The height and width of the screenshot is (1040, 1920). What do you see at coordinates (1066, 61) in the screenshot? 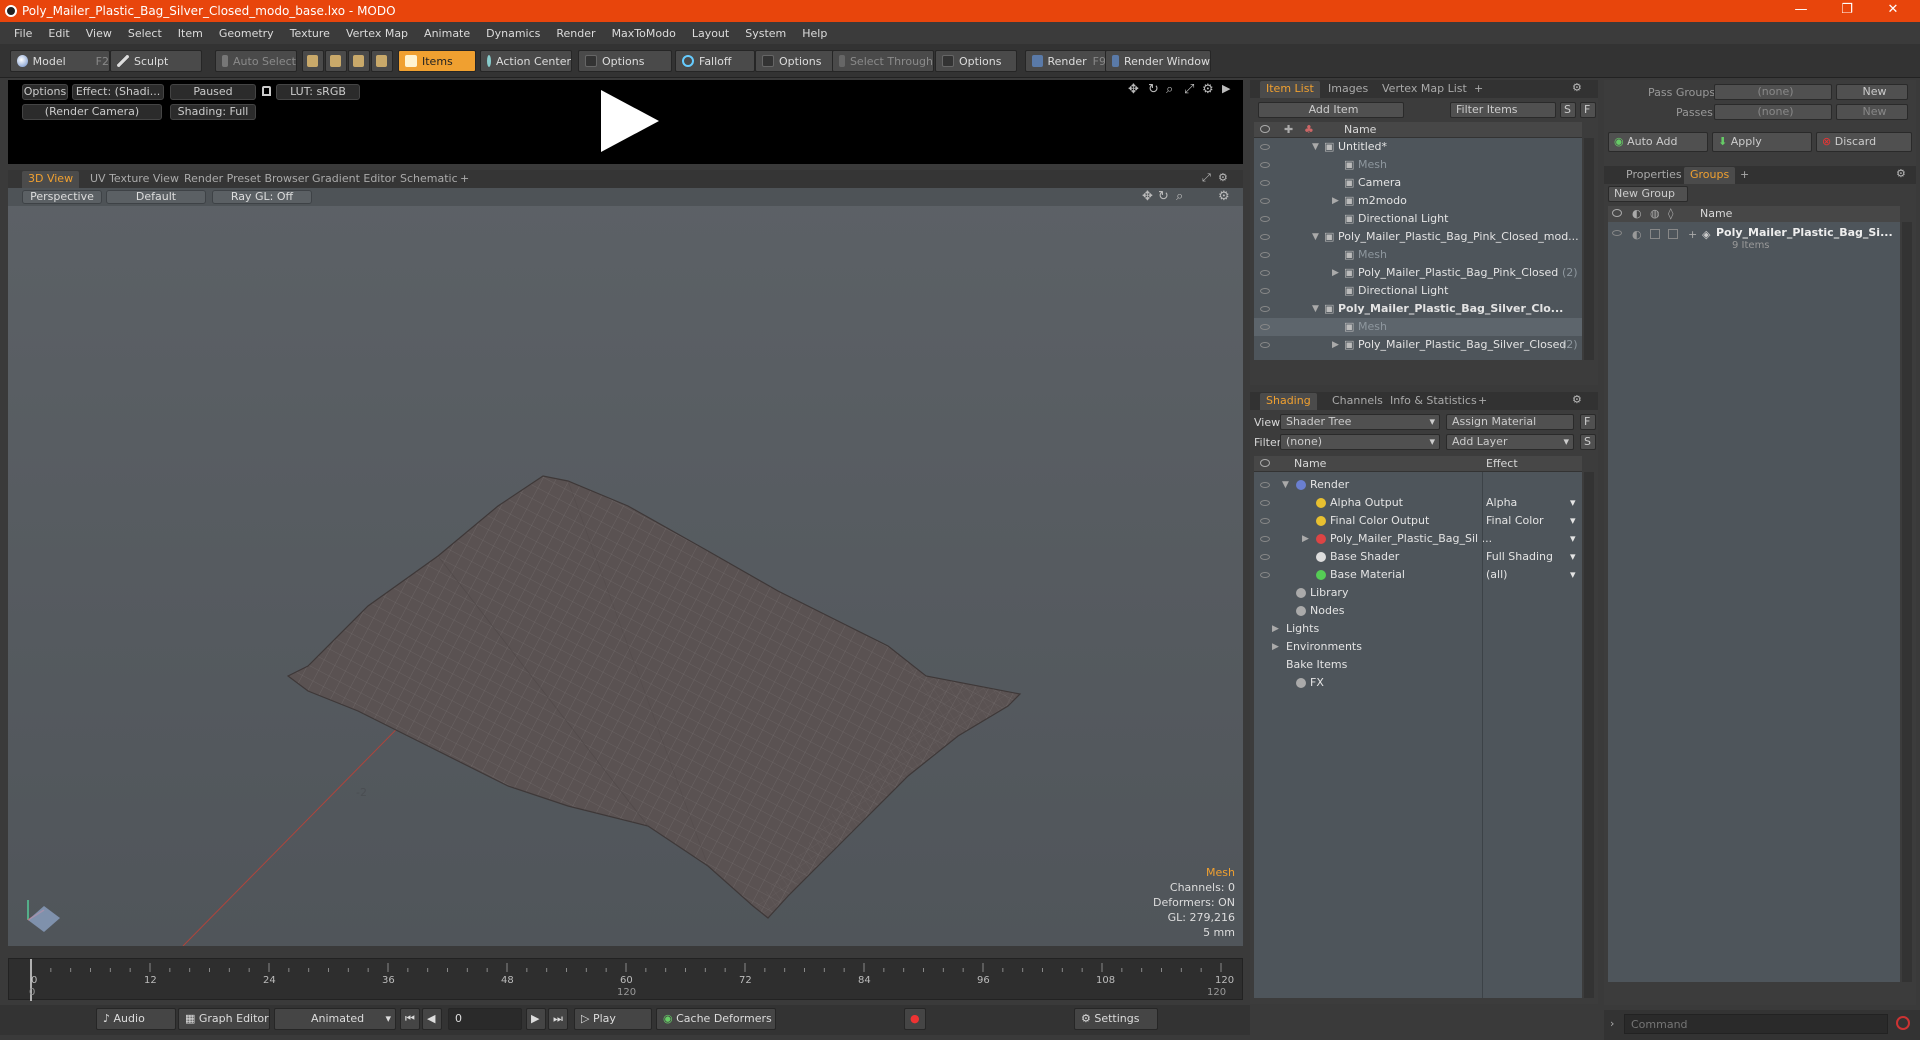
I see `render-button: Render F9` at bounding box center [1066, 61].